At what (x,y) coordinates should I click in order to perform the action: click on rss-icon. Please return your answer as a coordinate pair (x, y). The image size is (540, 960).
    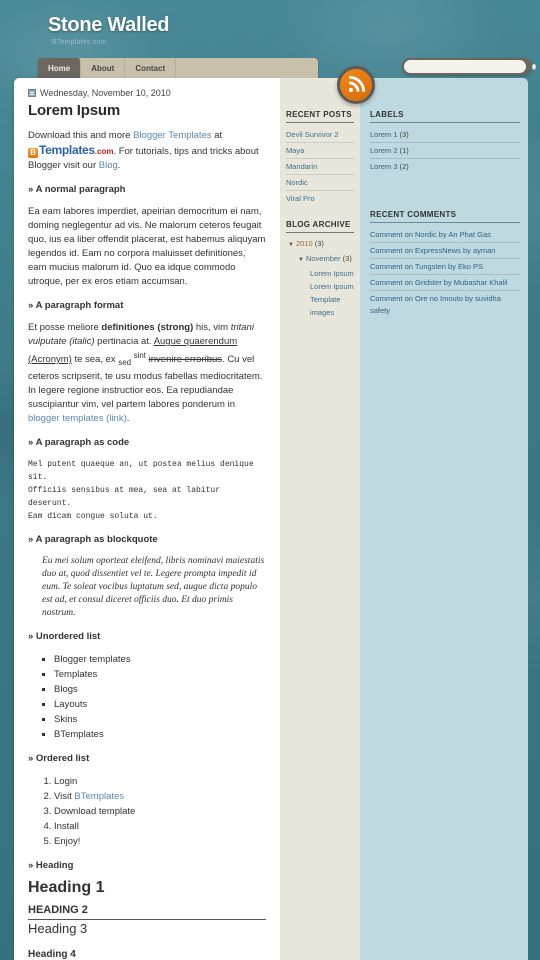
    Looking at the image, I should click on (357, 84).